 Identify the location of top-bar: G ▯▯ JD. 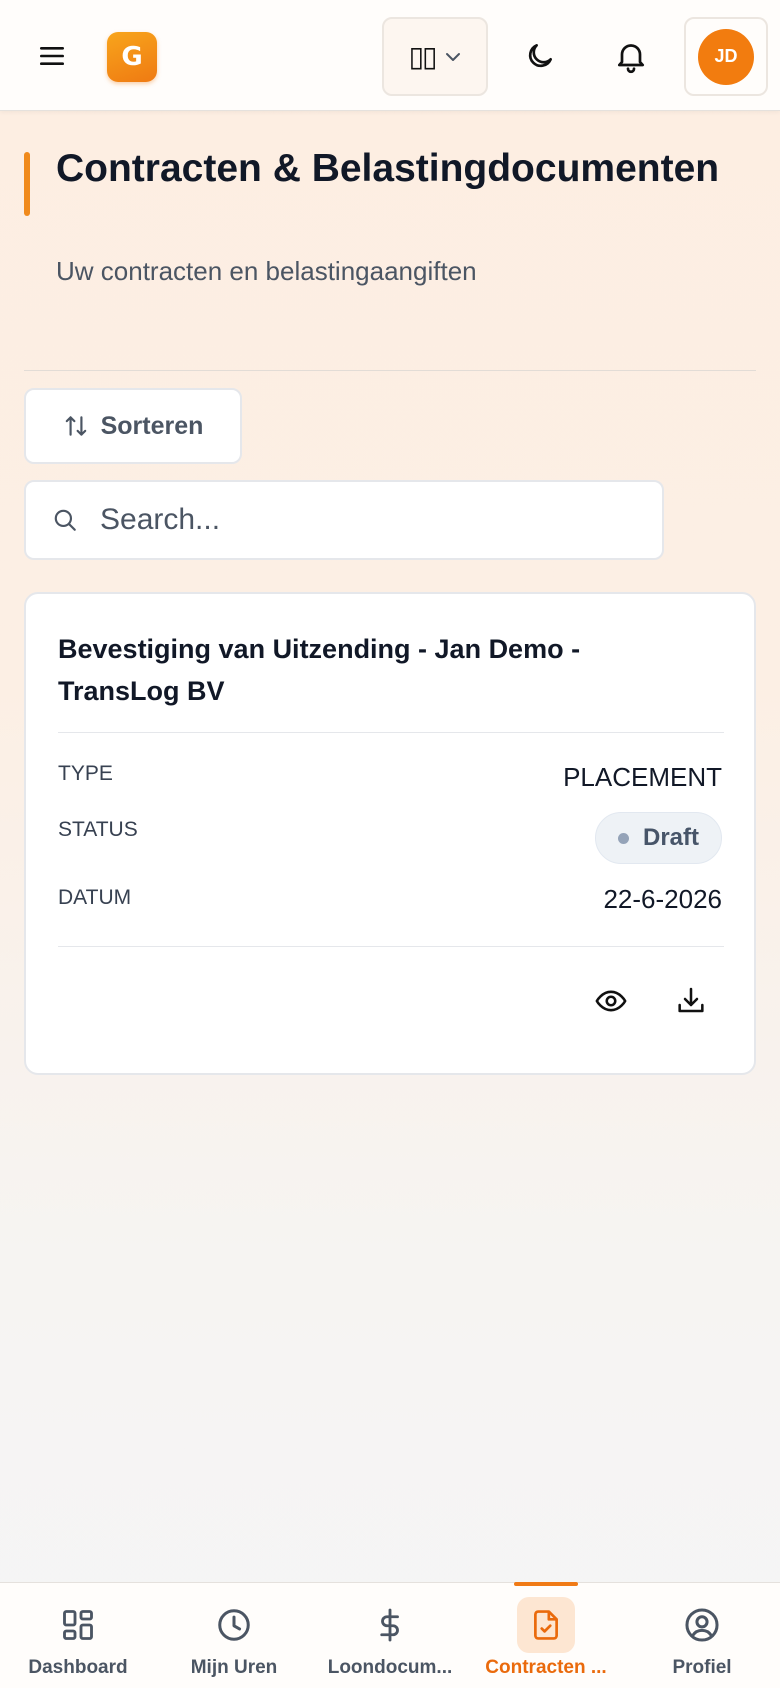
(390, 55).